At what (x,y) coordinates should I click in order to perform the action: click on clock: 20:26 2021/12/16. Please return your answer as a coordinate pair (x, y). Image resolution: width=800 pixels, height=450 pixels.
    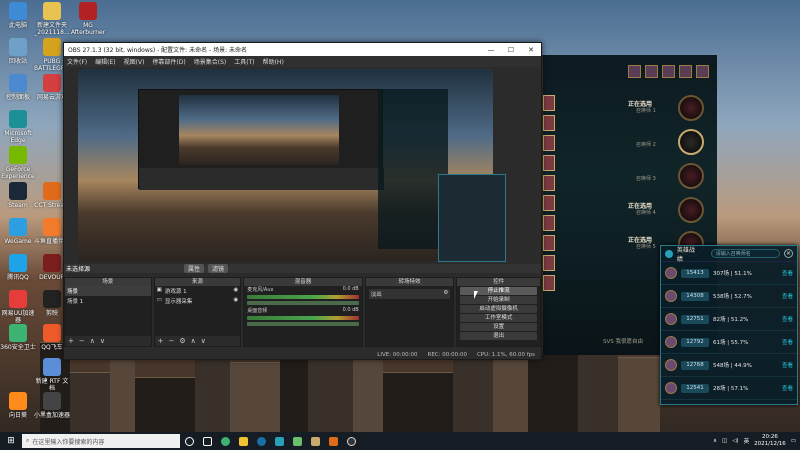
    Looking at the image, I should click on (770, 441).